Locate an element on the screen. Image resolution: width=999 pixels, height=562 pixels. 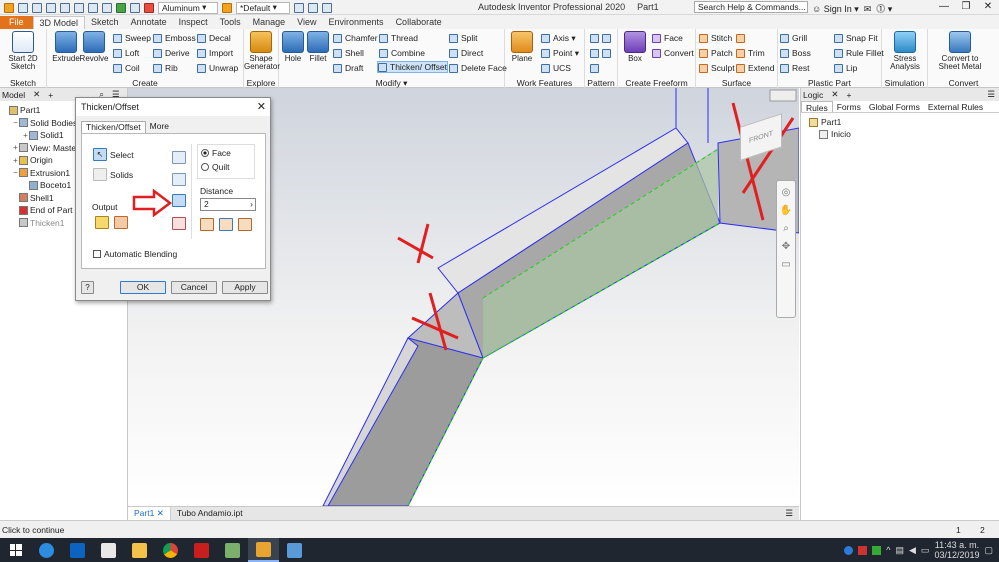
shell-button: Shell is located at coordinates (348, 53).